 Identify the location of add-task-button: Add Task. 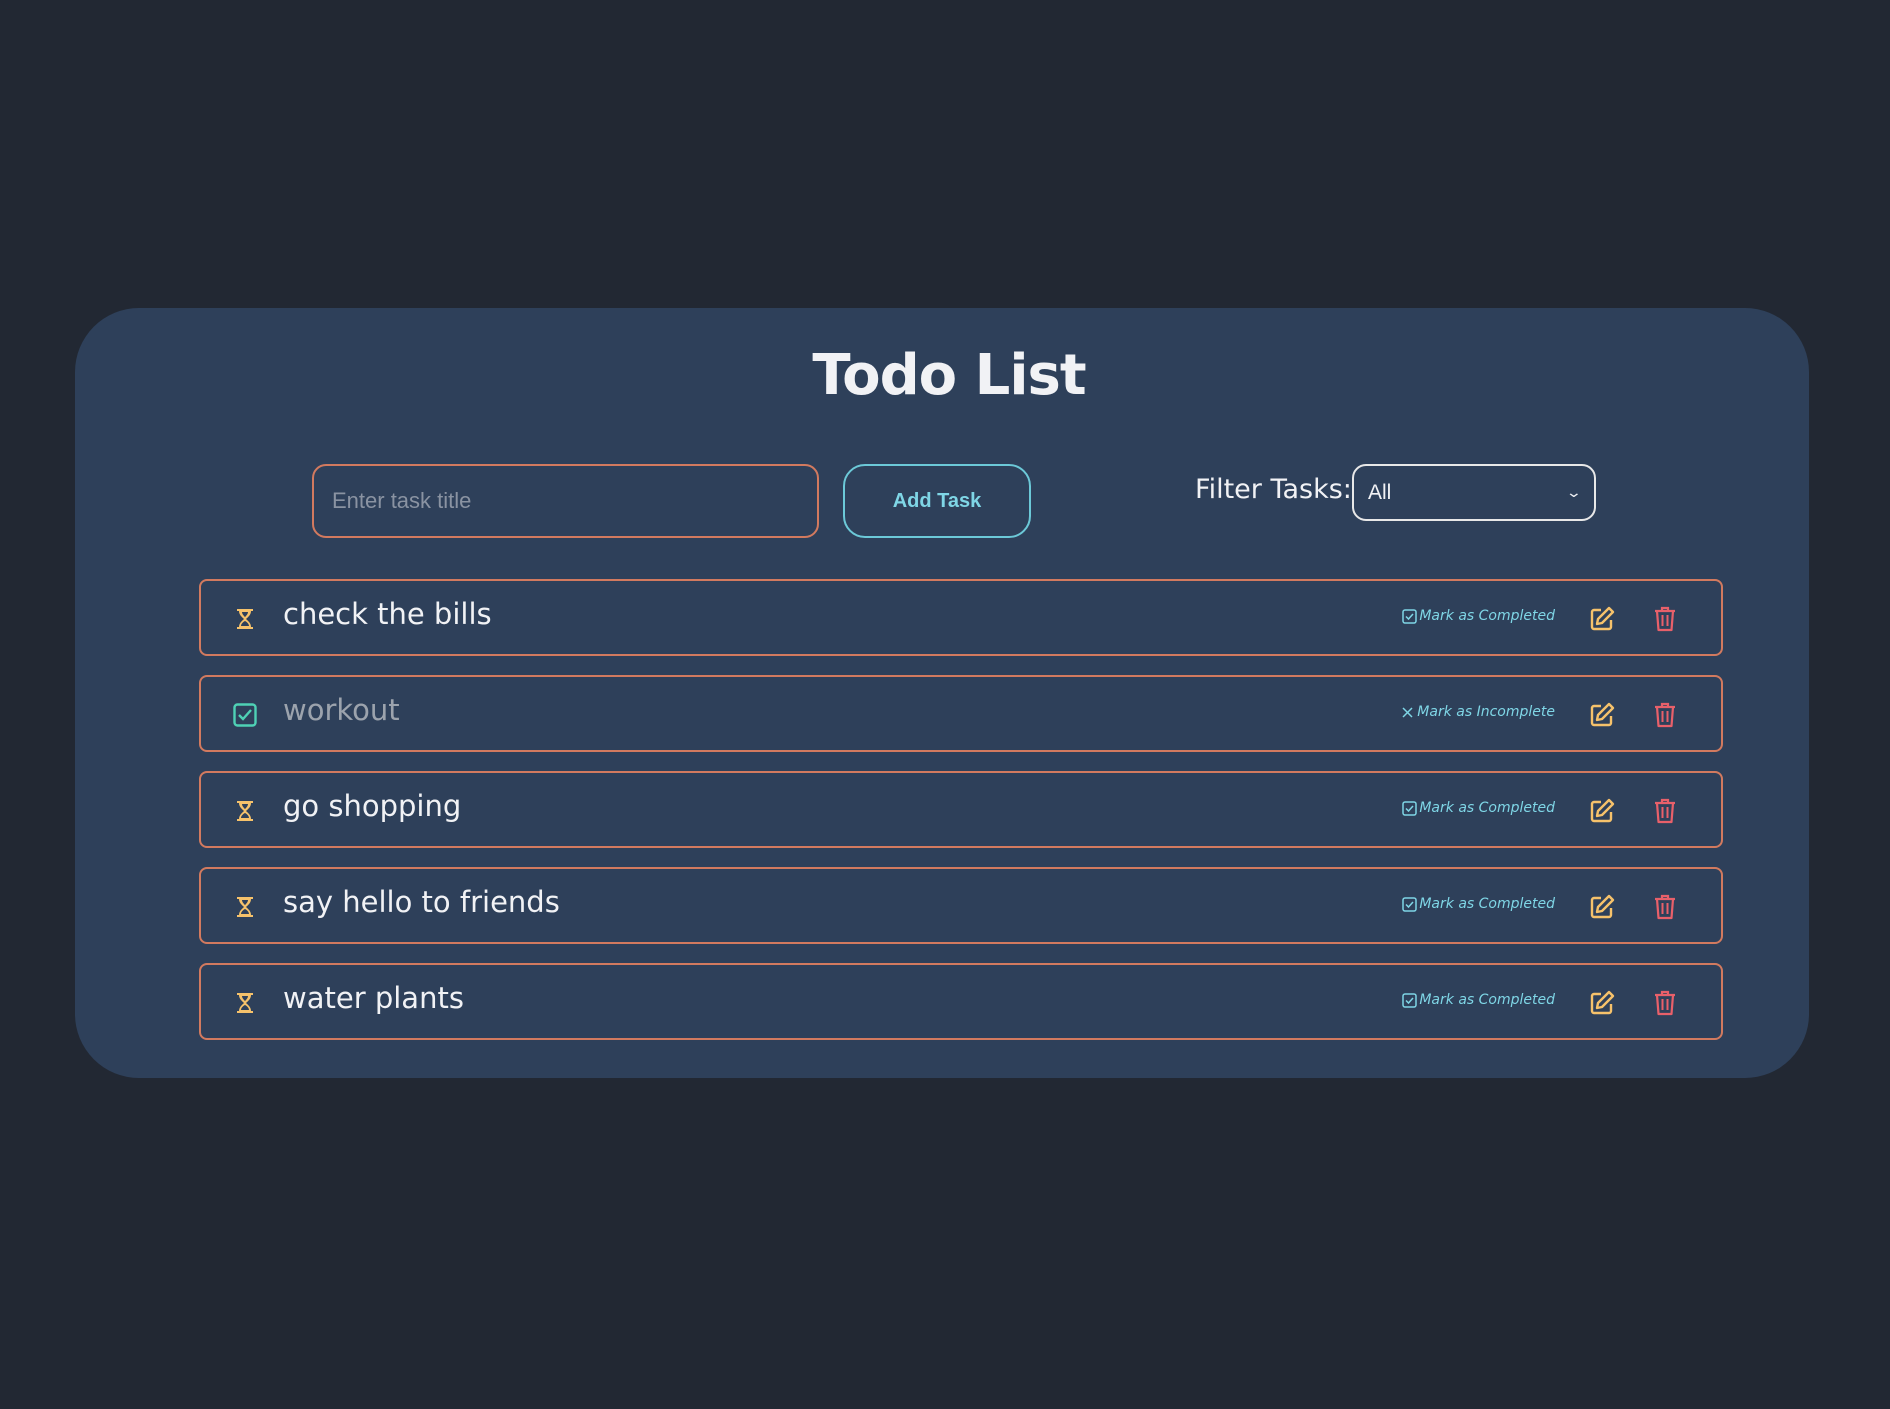
(937, 501).